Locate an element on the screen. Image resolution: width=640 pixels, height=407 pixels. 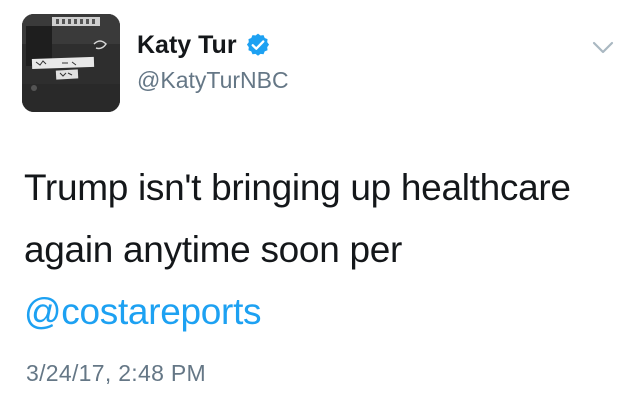
avatar is located at coordinates (71, 63).